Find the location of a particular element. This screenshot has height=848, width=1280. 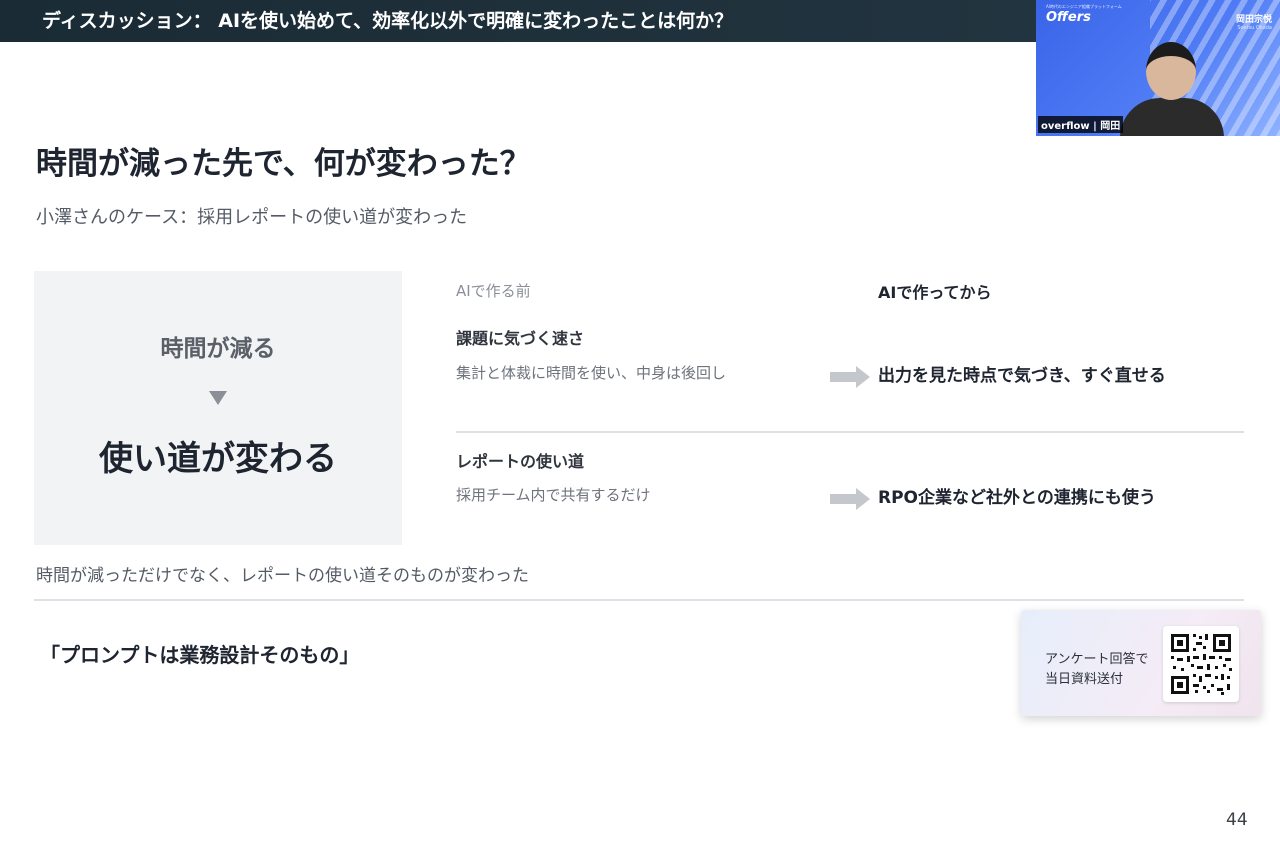

survey-card: アンケート回答で 当日資料送付 is located at coordinates (1141, 663).